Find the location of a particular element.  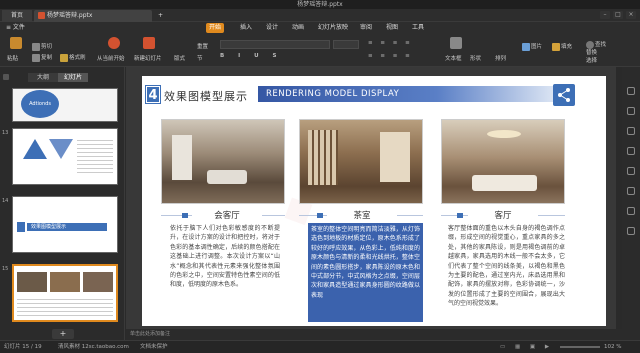

caption-tea-room: 茶室 is located at coordinates (362, 215).